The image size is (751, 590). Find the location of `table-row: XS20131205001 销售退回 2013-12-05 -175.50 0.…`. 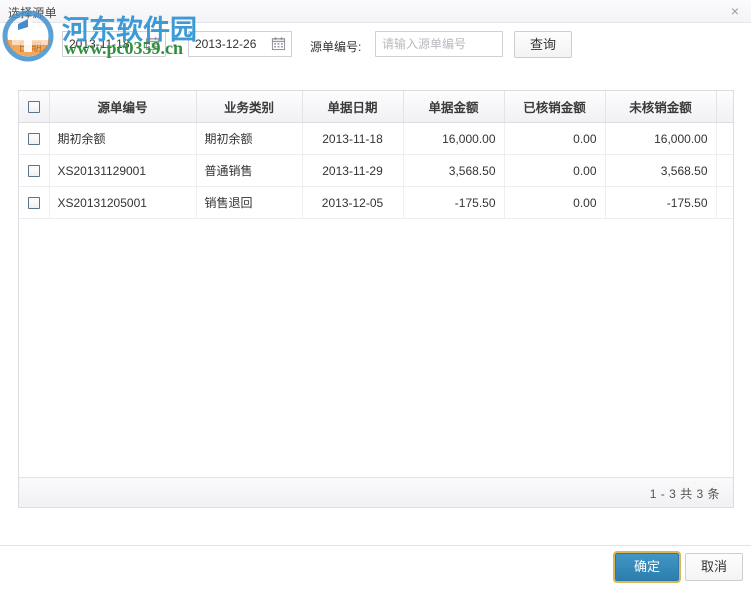

table-row: XS20131205001 销售退回 2013-12-05 -175.50 0.… is located at coordinates (376, 202).